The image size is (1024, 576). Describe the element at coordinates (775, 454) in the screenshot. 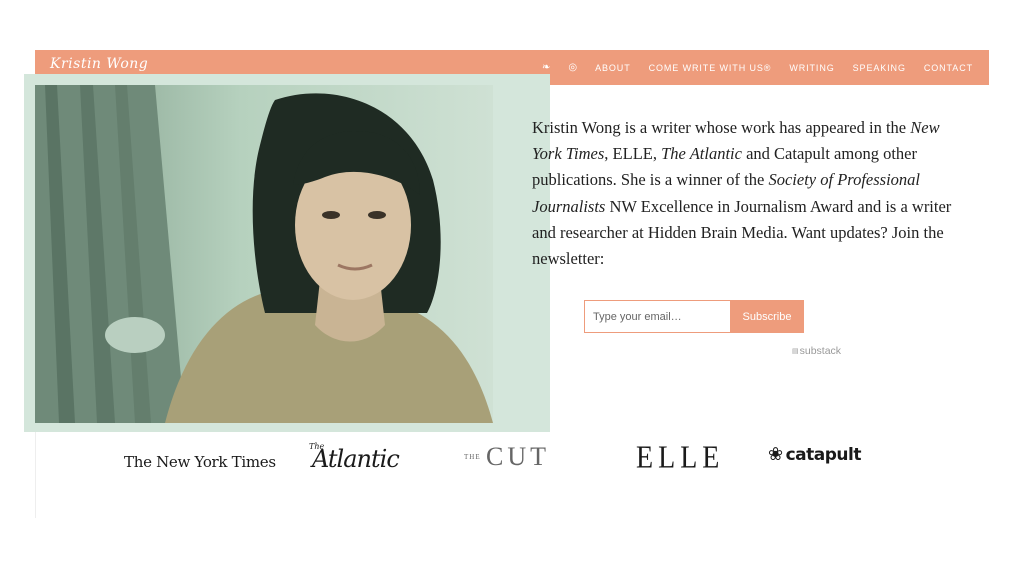

I see `catapult-flower-icon: ❀` at that location.